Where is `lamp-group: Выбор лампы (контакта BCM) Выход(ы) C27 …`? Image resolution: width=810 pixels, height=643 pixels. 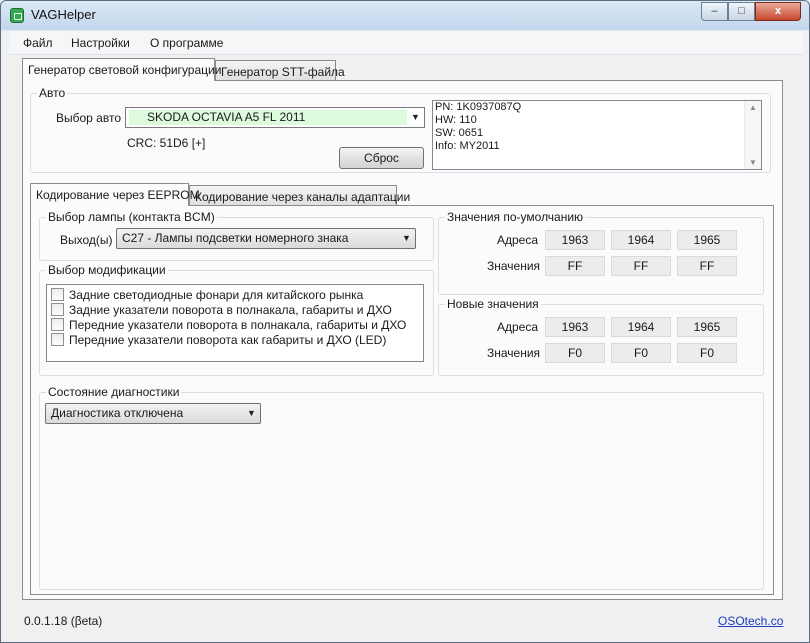
lamp-group: Выбор лампы (контакта BCM) Выход(ы) C27 … is located at coordinates (236, 235).